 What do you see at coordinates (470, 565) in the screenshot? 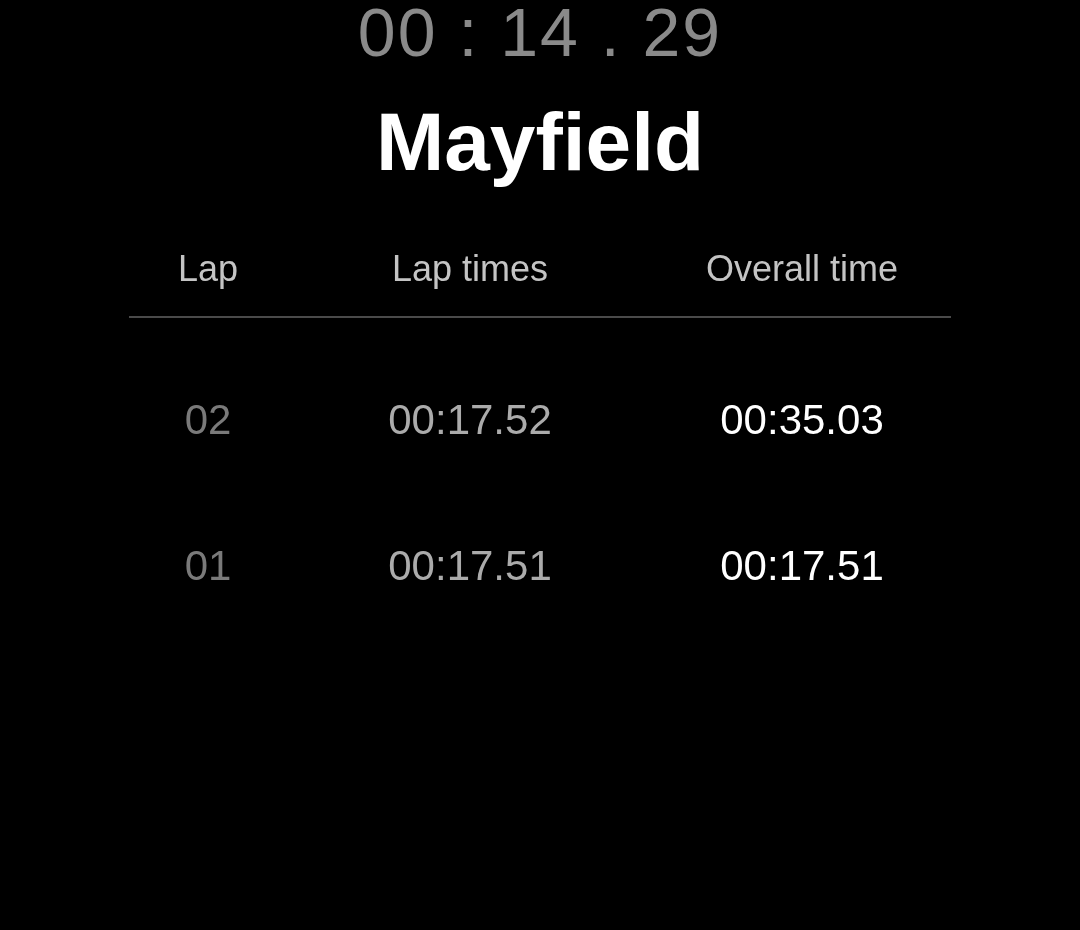
I see `lap-time: 00:17.51` at bounding box center [470, 565].